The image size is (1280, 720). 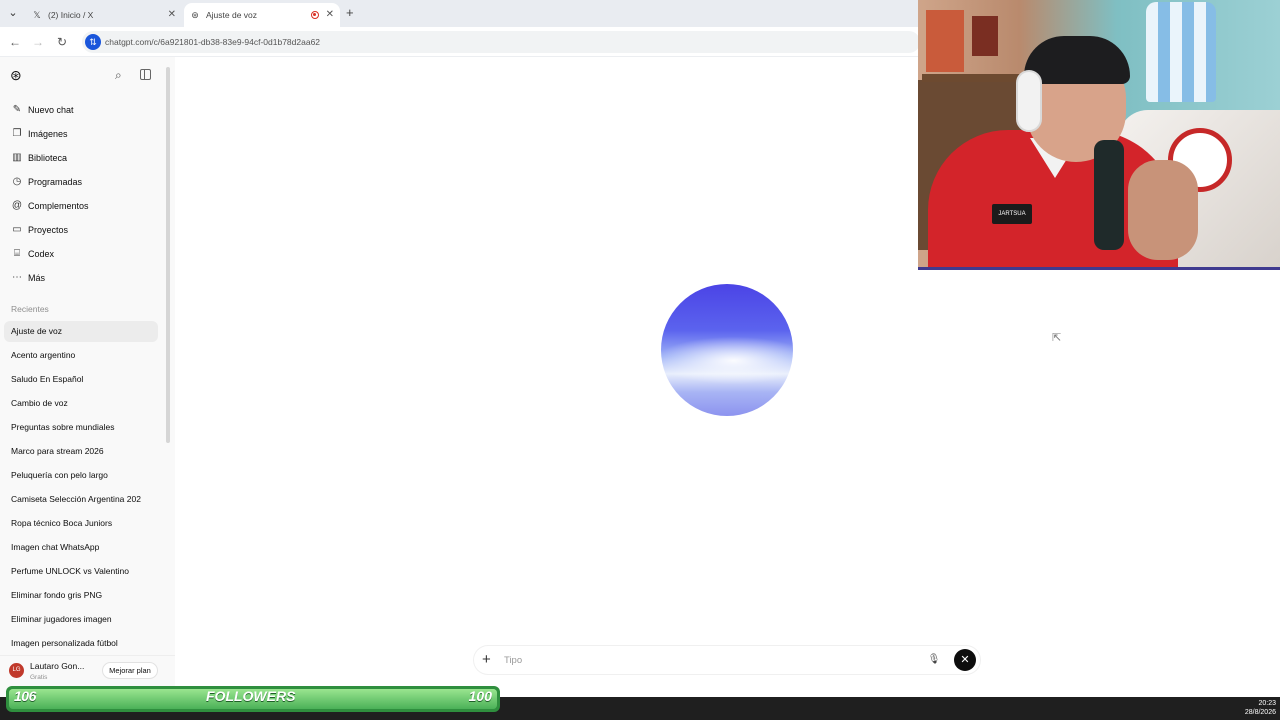 I want to click on site-info-icon: ⇅, so click(x=93, y=42).